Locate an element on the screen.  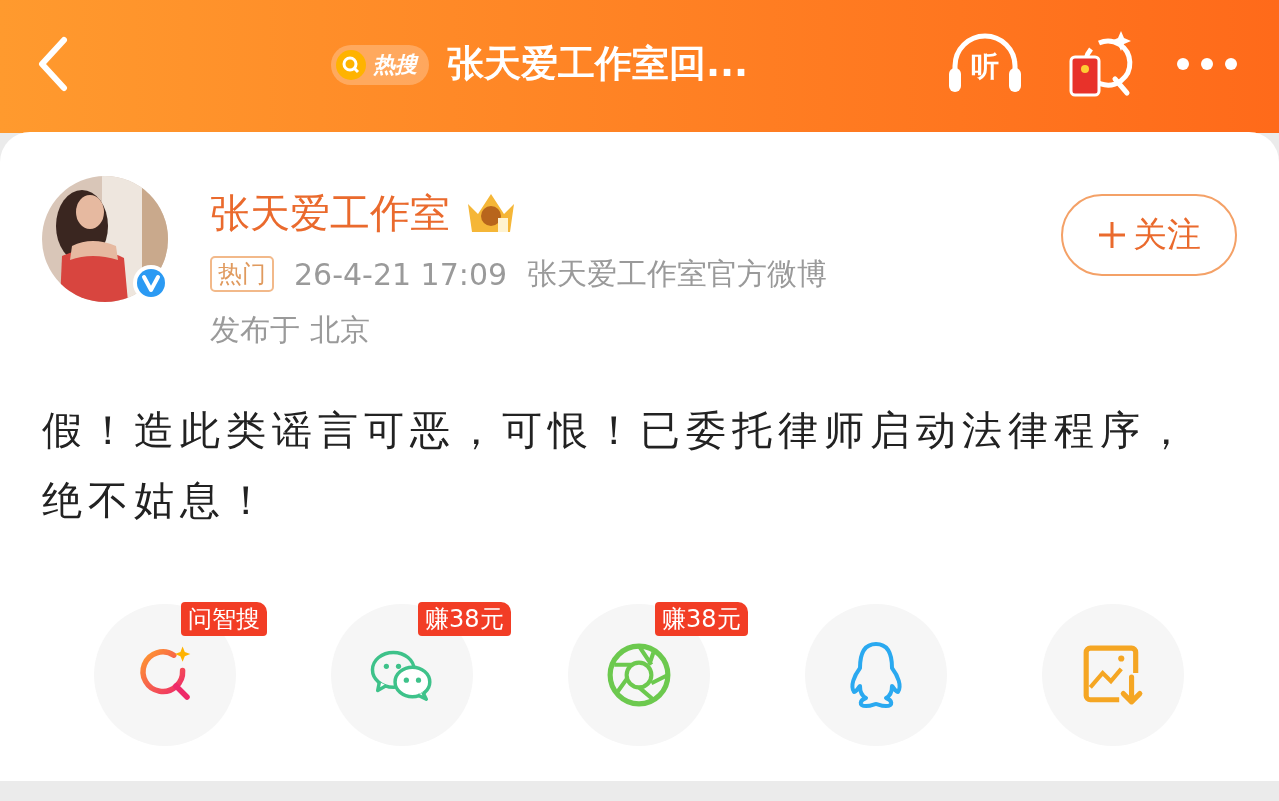
post-text: 假！造此类谣言可恶，可恨！已委托律师启动法律程序，绝不姑息！ is located at coordinates (617, 465).